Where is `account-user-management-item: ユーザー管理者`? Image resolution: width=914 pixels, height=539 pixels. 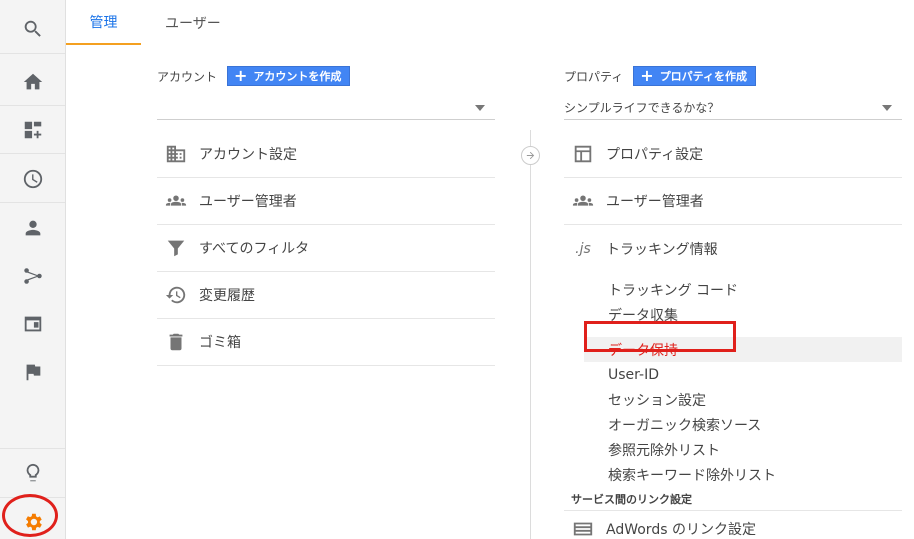
account-user-management-item: ユーザー管理者 is located at coordinates (326, 201).